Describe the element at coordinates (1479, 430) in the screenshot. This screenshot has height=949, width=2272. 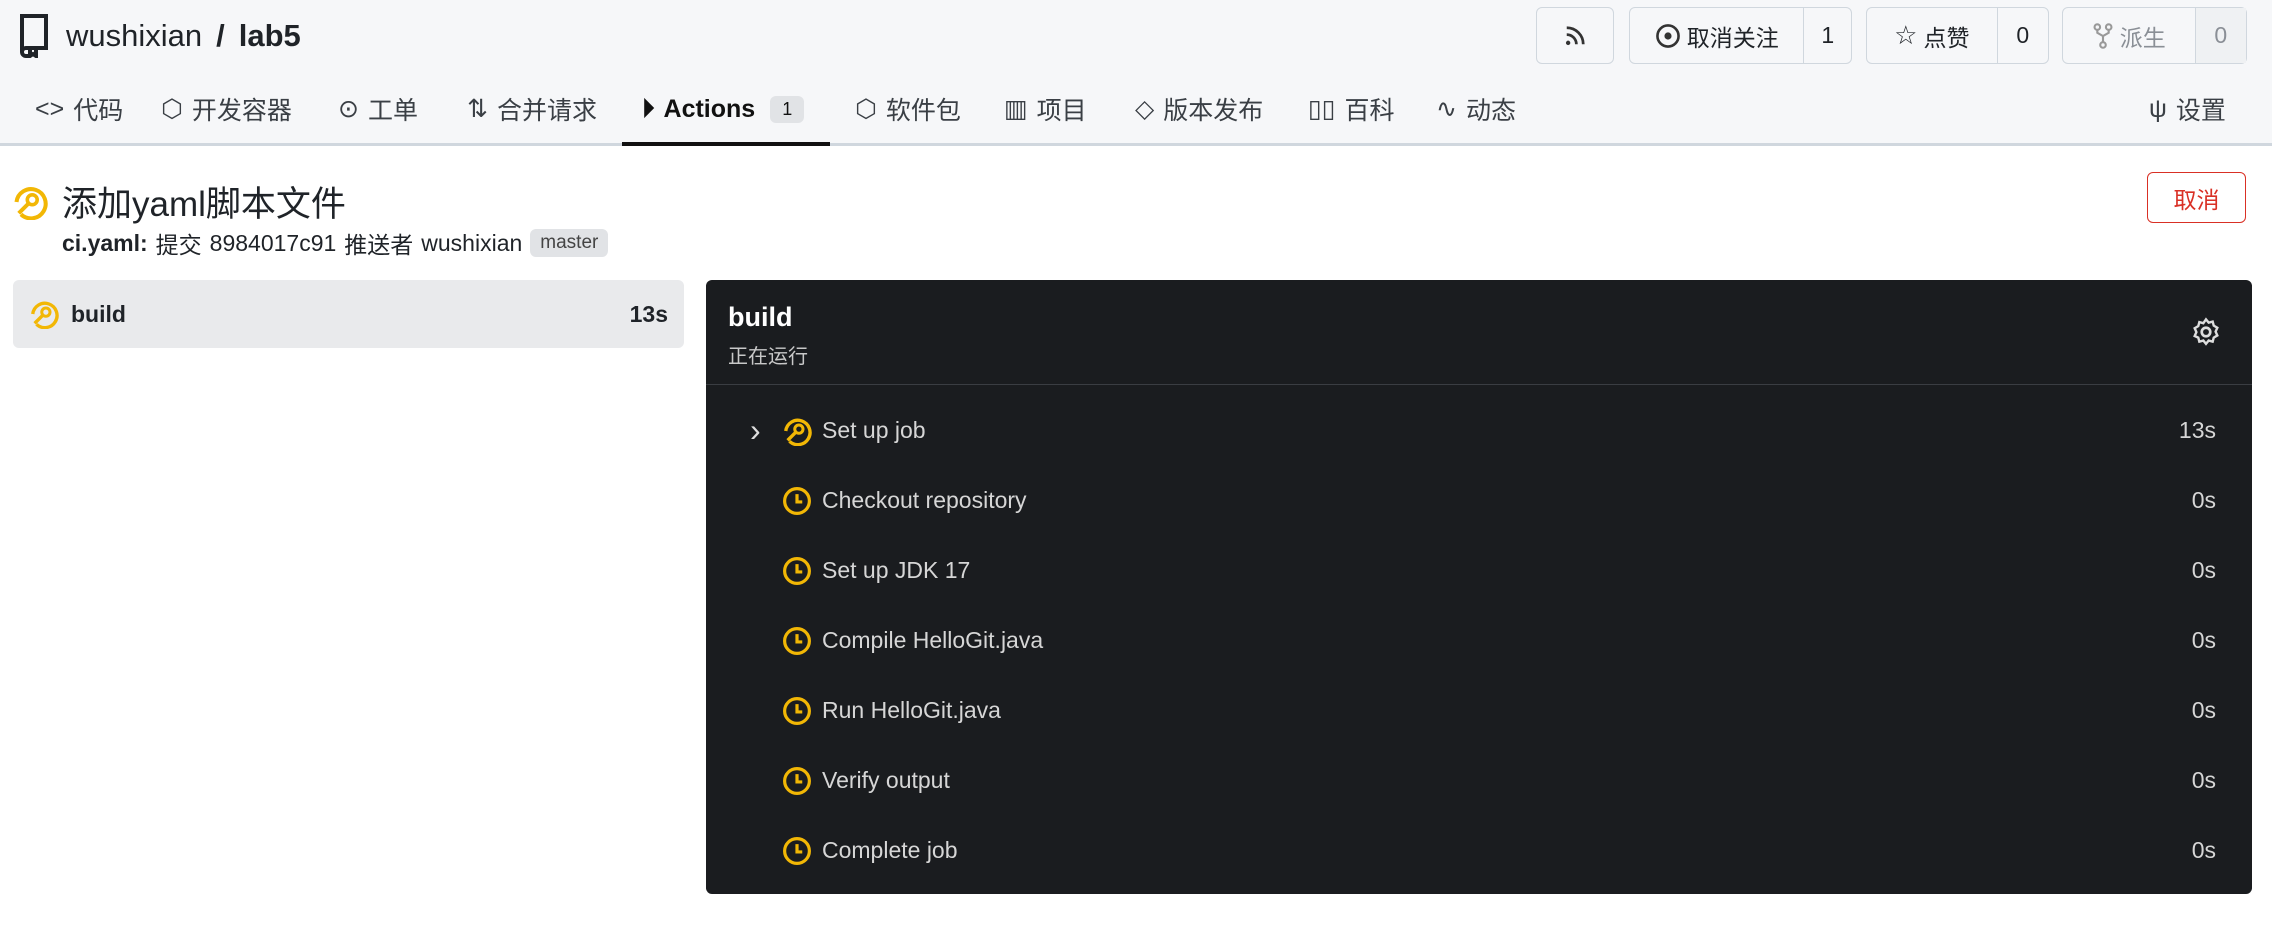
I see `step-row: › Set up job 13s` at that location.